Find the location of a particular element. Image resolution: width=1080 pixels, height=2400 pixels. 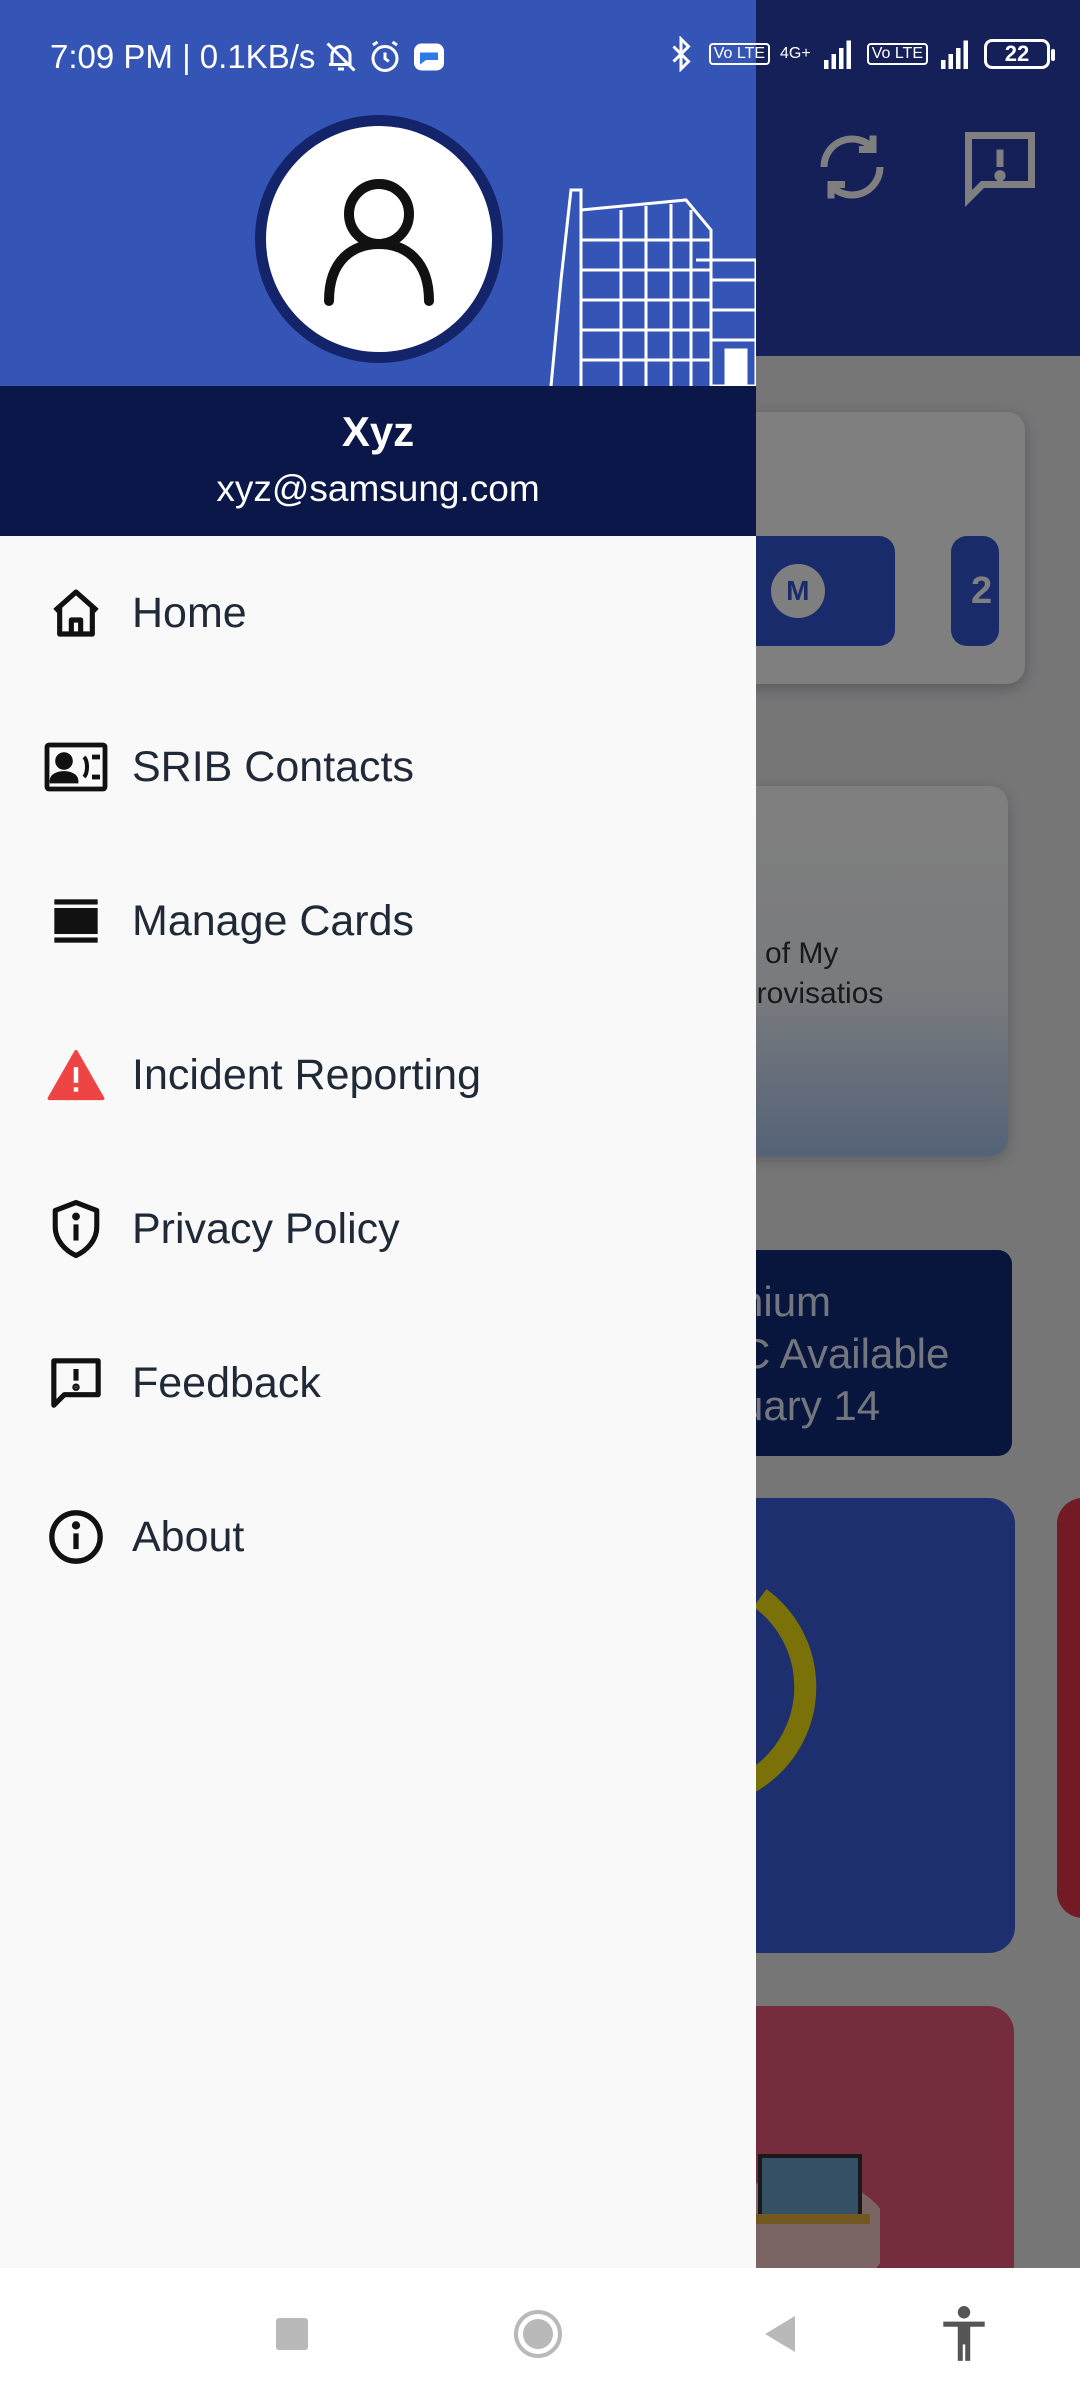

avatar is located at coordinates (379, 239).